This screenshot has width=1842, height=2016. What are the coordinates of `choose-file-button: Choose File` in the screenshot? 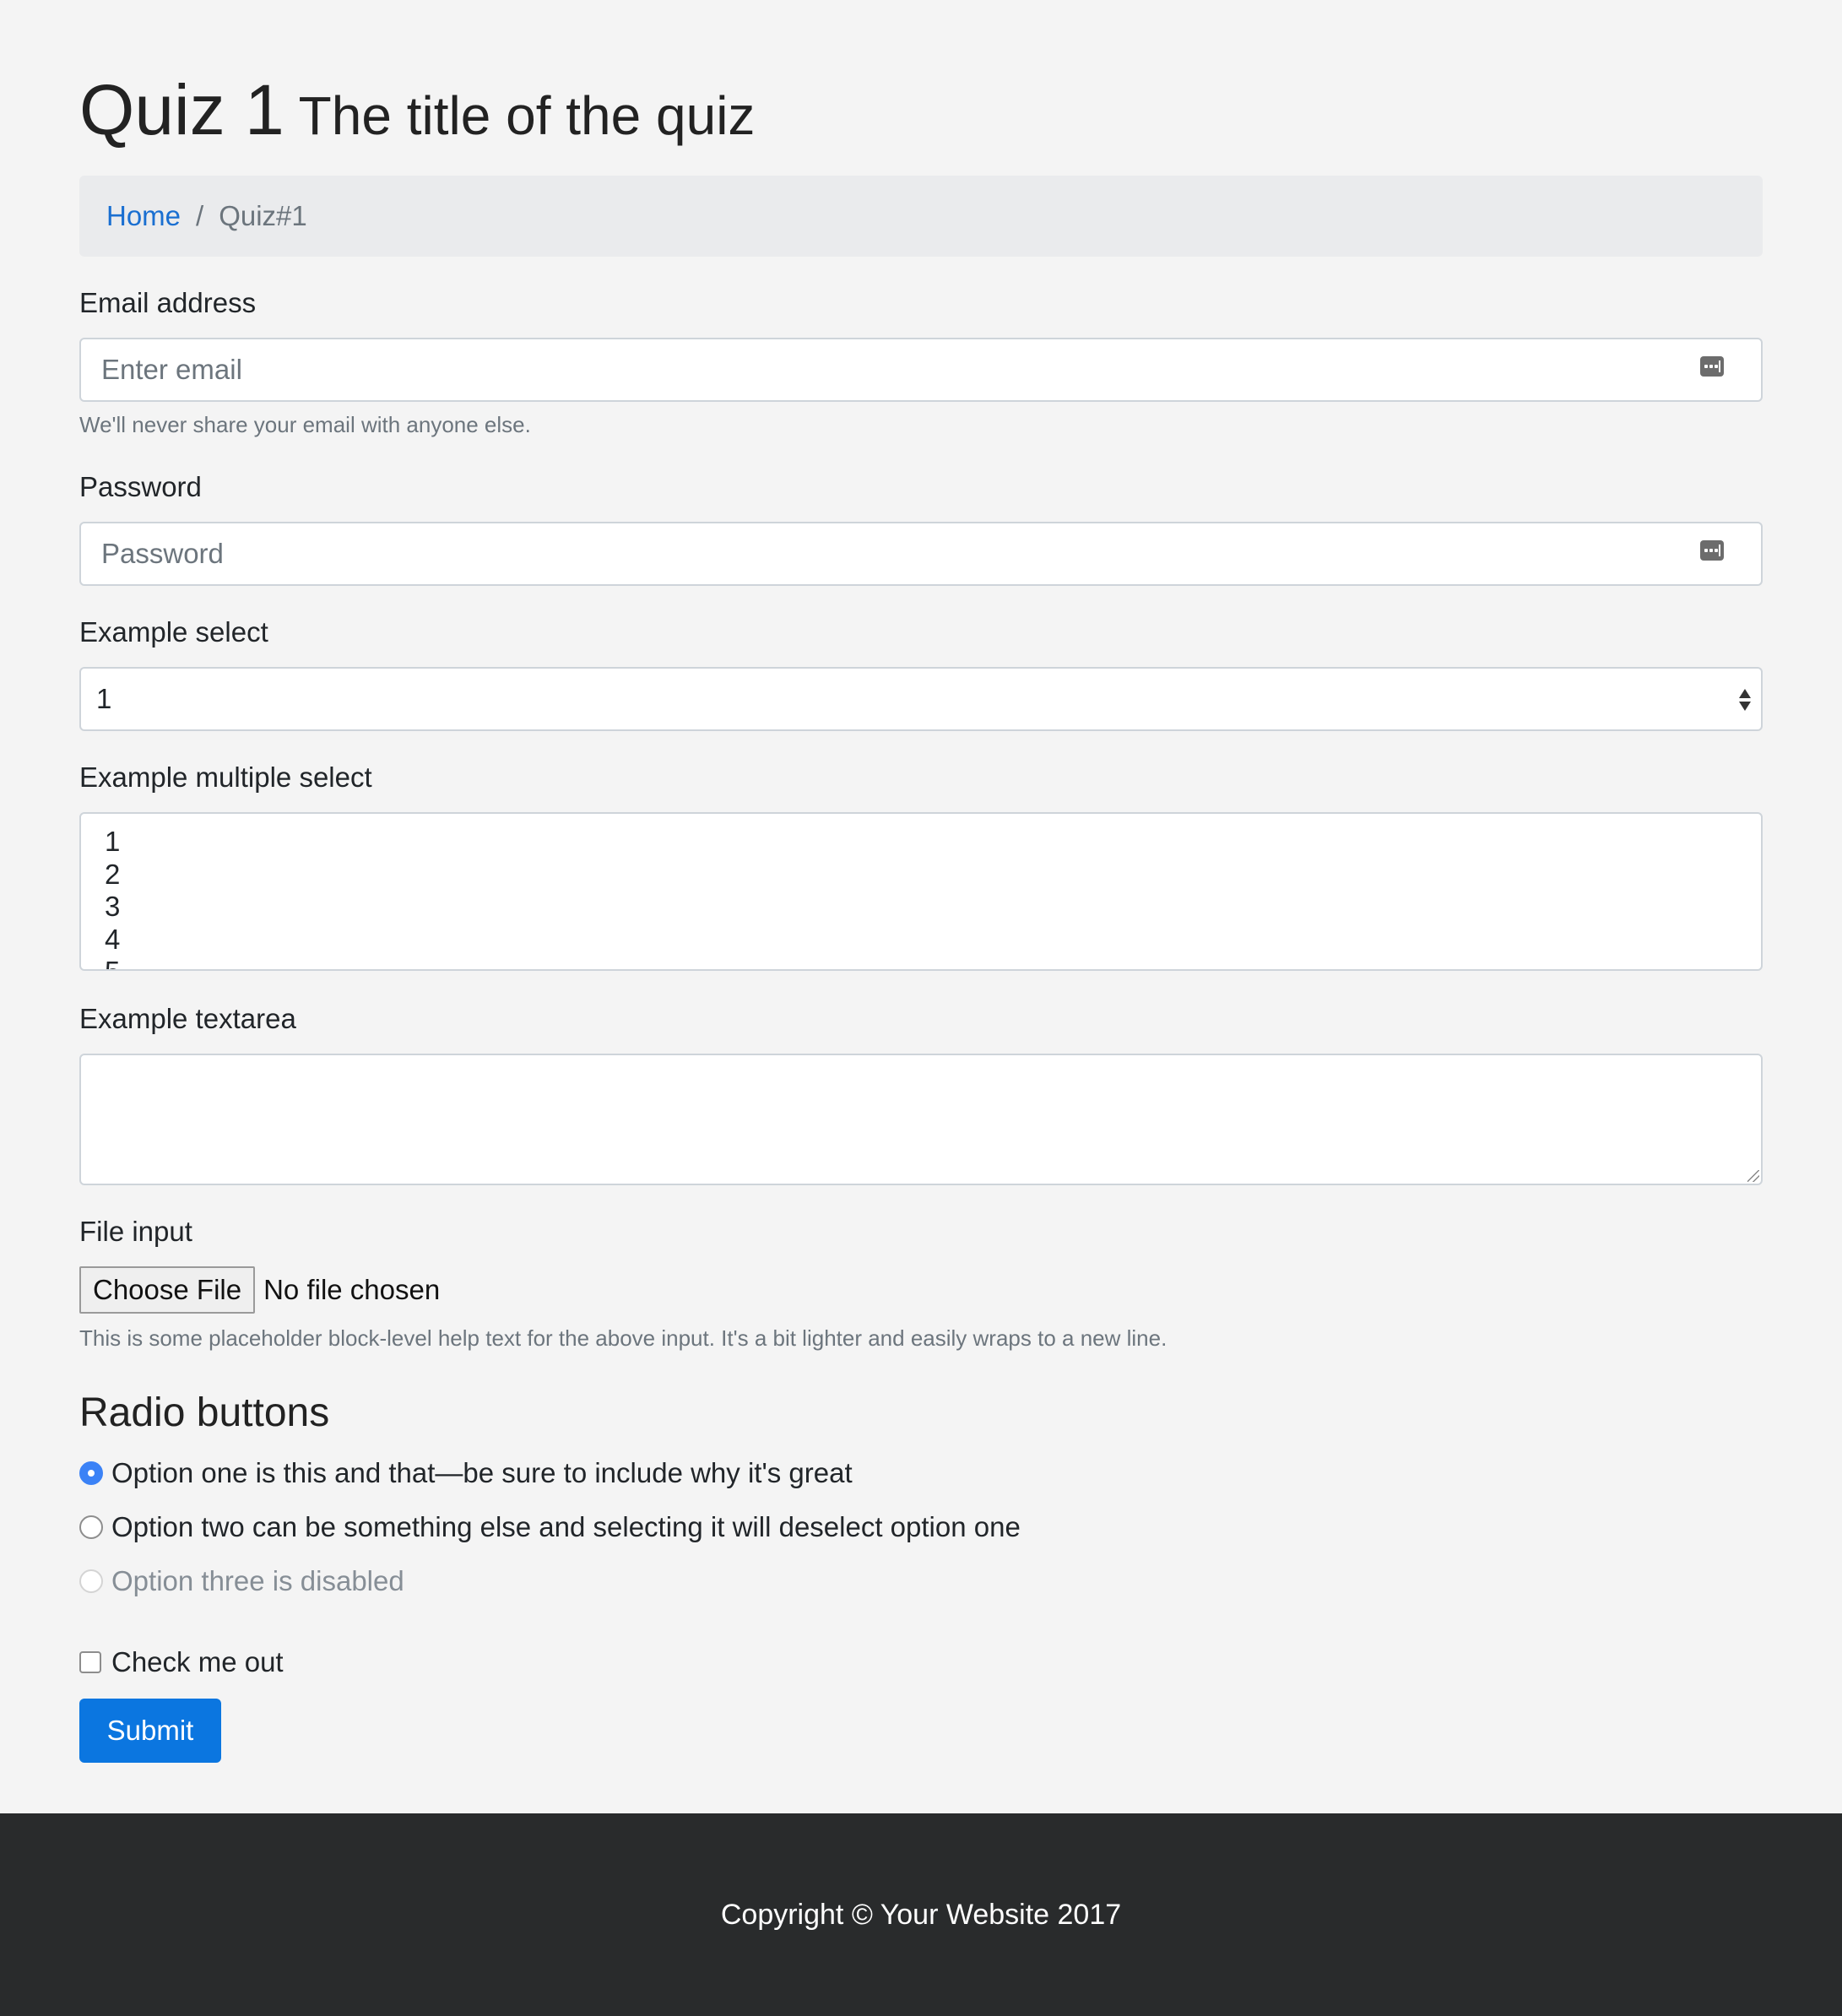 It's located at (167, 1290).